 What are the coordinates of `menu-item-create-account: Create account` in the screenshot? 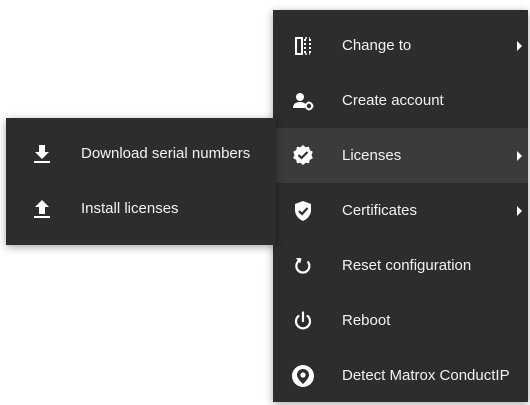 It's located at (400, 100).